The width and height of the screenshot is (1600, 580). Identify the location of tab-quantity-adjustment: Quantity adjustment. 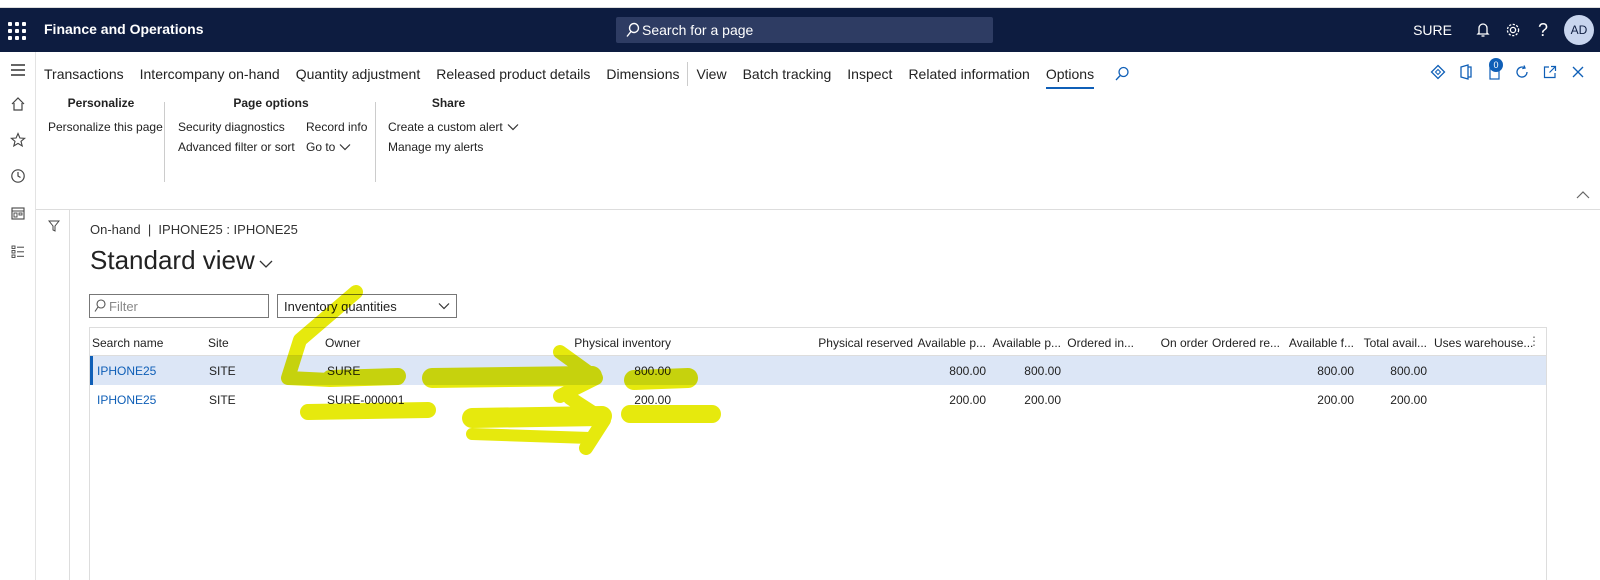
(358, 74).